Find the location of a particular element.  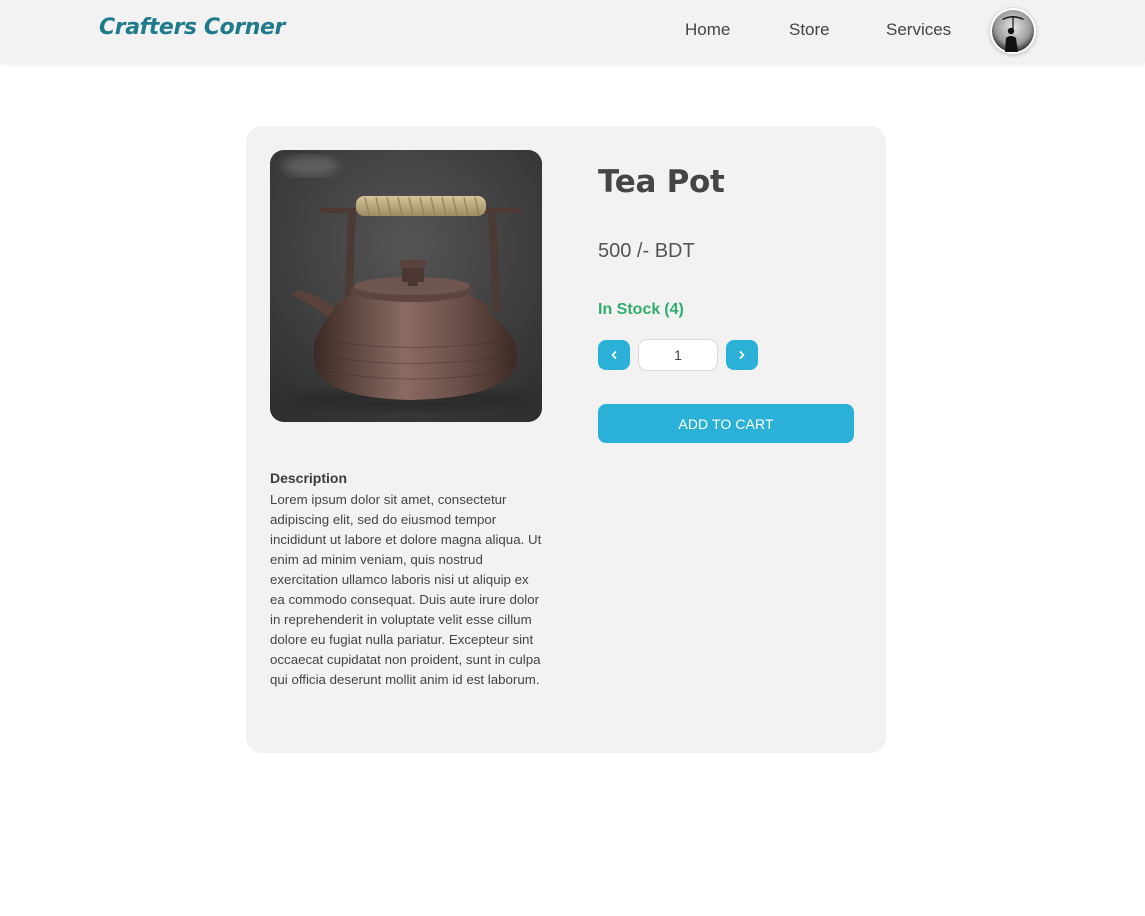

increment-quantity-button is located at coordinates (742, 355).